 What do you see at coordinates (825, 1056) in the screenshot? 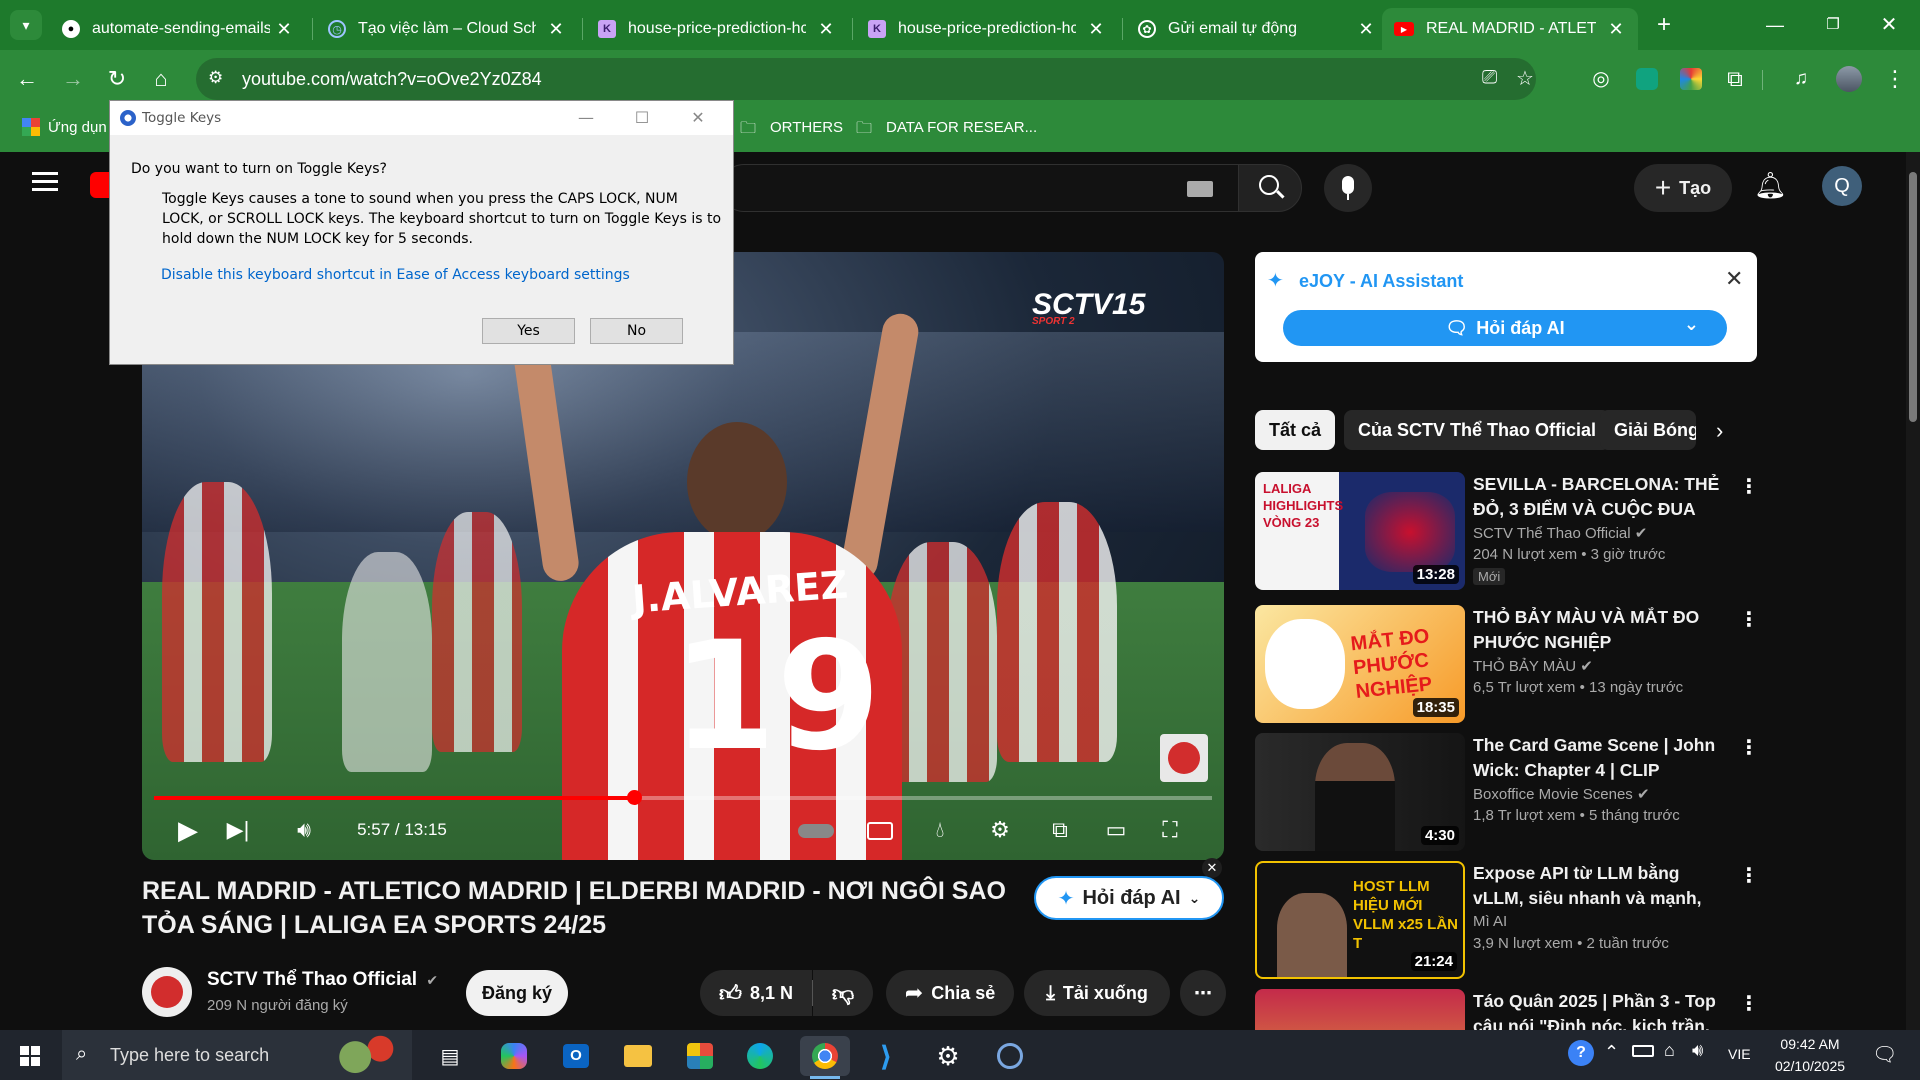
I see `chrome-icon-active` at bounding box center [825, 1056].